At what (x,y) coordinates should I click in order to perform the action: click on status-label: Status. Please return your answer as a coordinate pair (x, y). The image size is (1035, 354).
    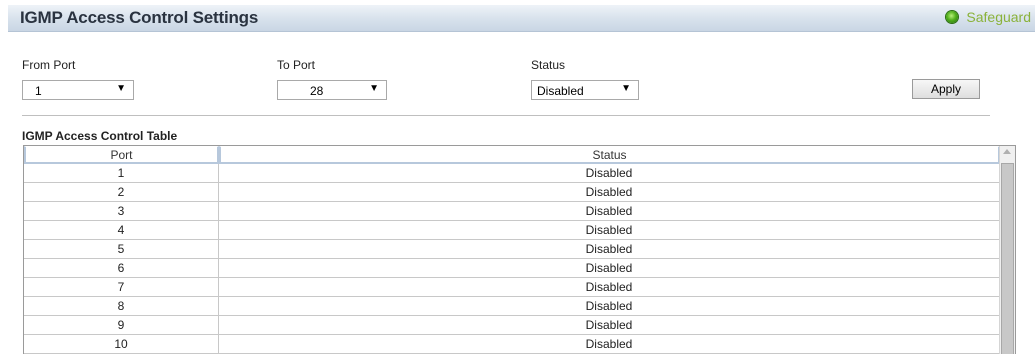
    Looking at the image, I should click on (548, 65).